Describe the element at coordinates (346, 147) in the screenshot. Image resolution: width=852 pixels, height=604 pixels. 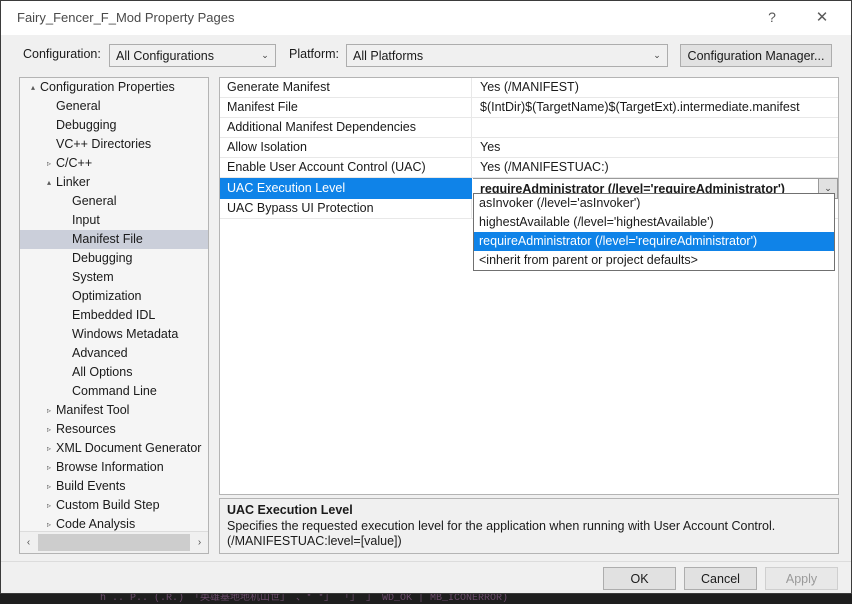
I see `property-name: Allow Isolation` at that location.